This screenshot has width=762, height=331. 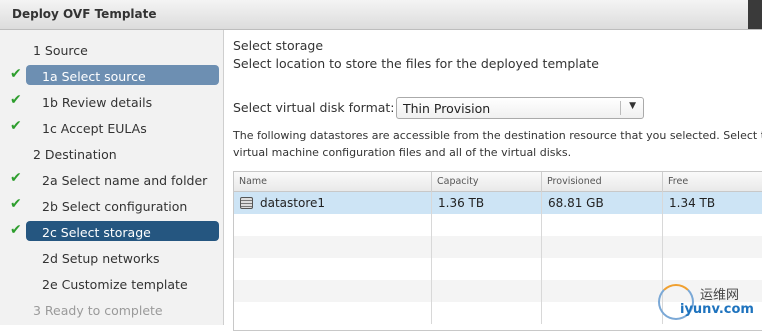 I want to click on step-review-details: ✔ 1b Review details, so click(x=112, y=102).